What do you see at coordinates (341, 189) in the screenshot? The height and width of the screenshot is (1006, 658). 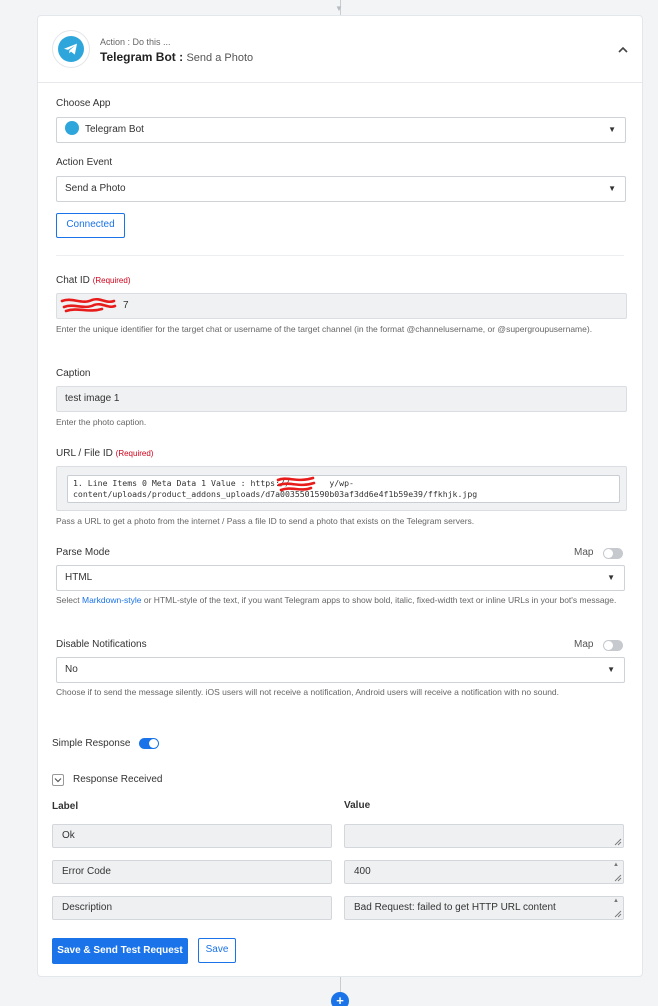 I see `action-event-select: Send a Photo ▼` at bounding box center [341, 189].